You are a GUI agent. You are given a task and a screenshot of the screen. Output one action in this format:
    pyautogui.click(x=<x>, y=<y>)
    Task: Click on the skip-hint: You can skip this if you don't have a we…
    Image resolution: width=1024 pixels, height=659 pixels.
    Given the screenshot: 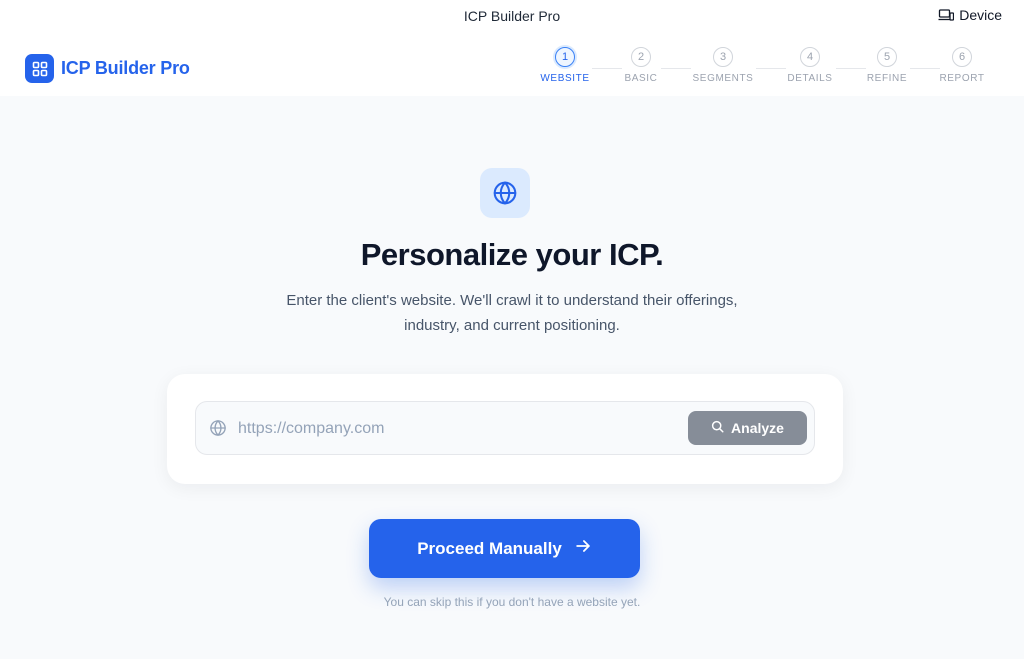 What is the action you would take?
    pyautogui.click(x=512, y=602)
    